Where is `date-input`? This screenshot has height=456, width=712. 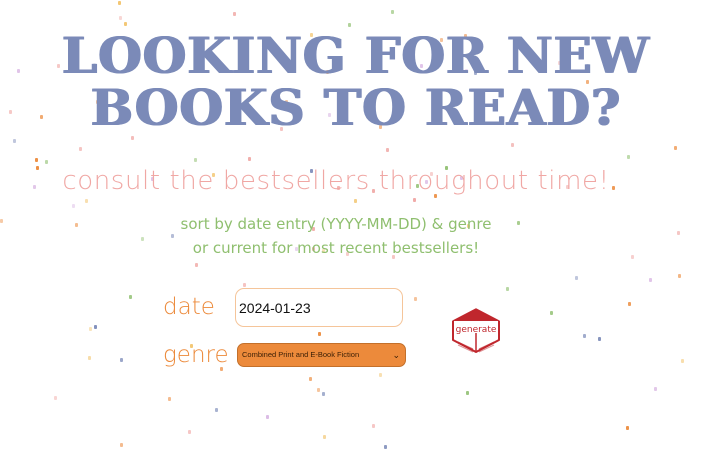 date-input is located at coordinates (319, 307).